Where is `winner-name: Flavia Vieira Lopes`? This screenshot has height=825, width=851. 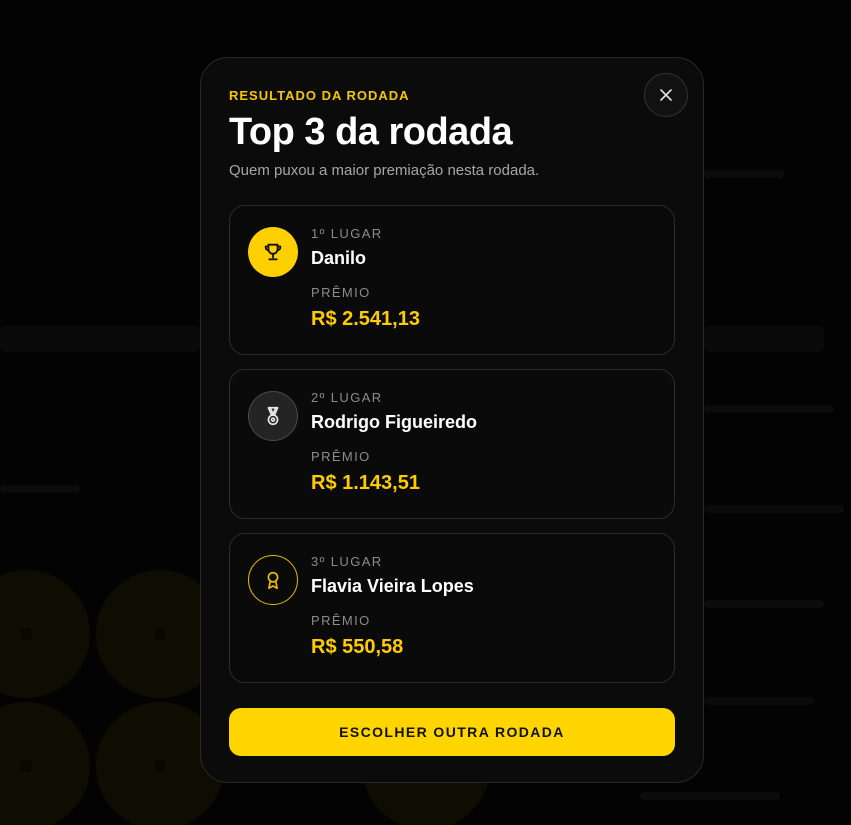 winner-name: Flavia Vieira Lopes is located at coordinates (392, 586).